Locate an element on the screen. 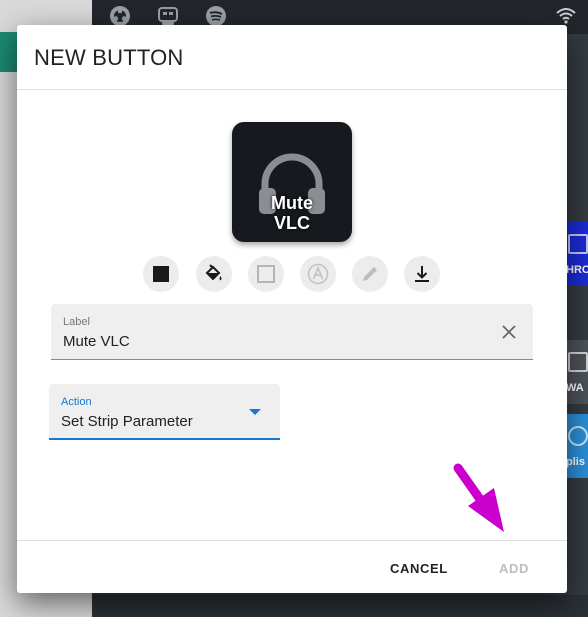  background-color-icon is located at coordinates (161, 274).